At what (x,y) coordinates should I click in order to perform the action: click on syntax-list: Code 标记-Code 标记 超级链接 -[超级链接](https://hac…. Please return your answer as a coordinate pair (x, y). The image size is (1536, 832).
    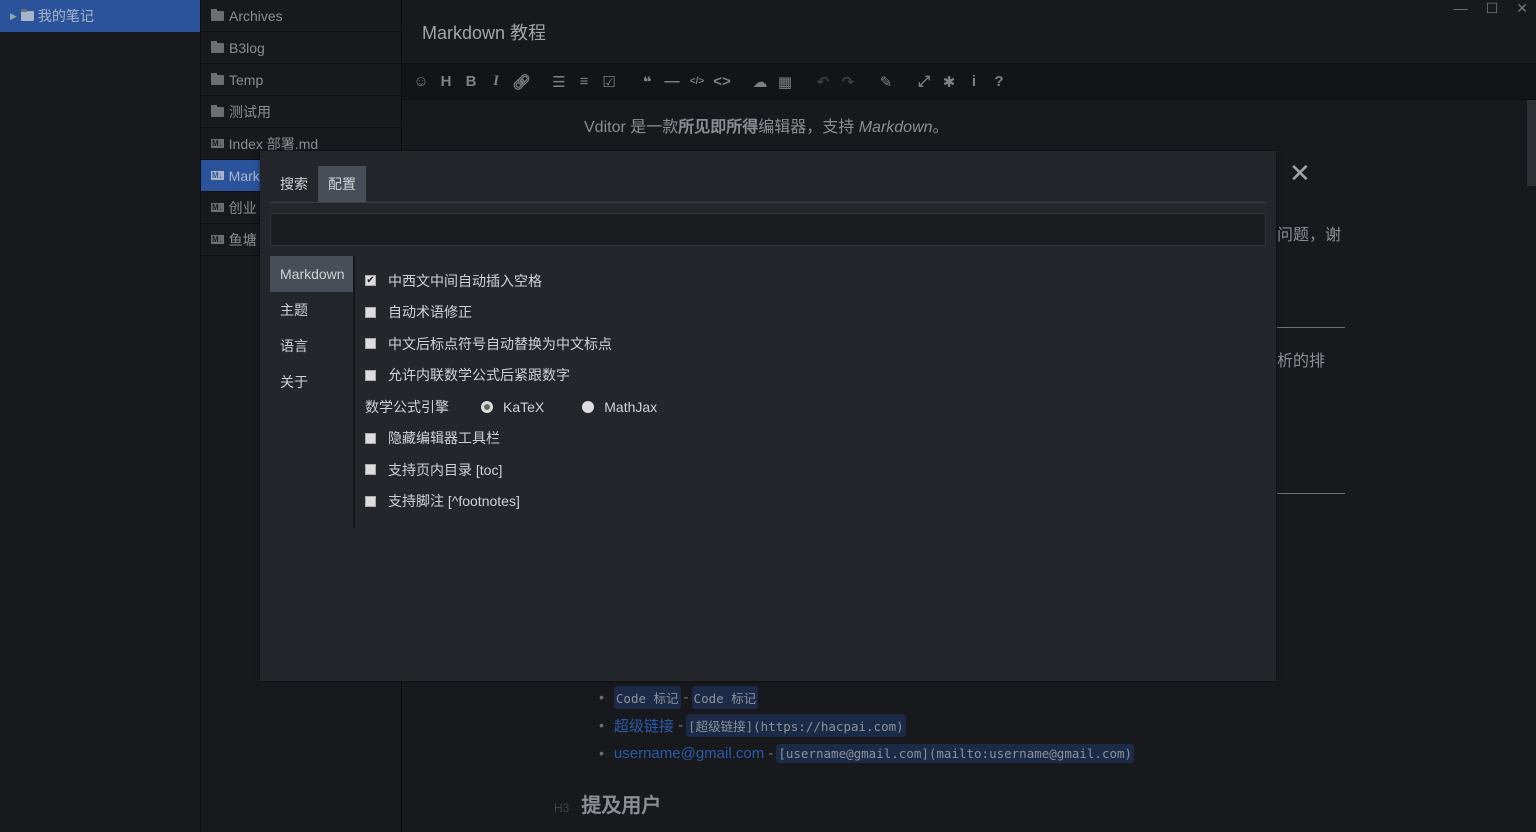
    Looking at the image, I should click on (868, 725).